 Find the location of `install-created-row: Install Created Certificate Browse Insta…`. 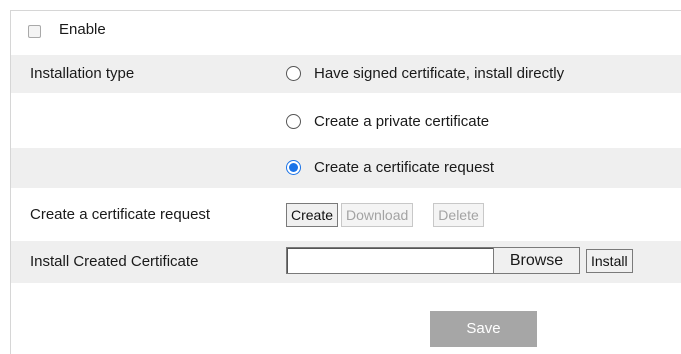

install-created-row: Install Created Certificate Browse Insta… is located at coordinates (346, 262).